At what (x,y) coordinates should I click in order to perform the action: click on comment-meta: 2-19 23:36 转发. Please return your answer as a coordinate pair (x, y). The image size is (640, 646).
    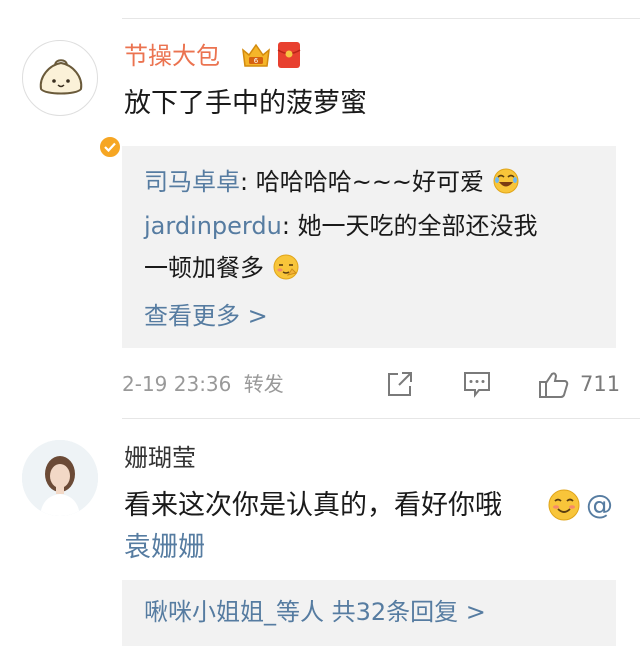
    Looking at the image, I should click on (203, 384).